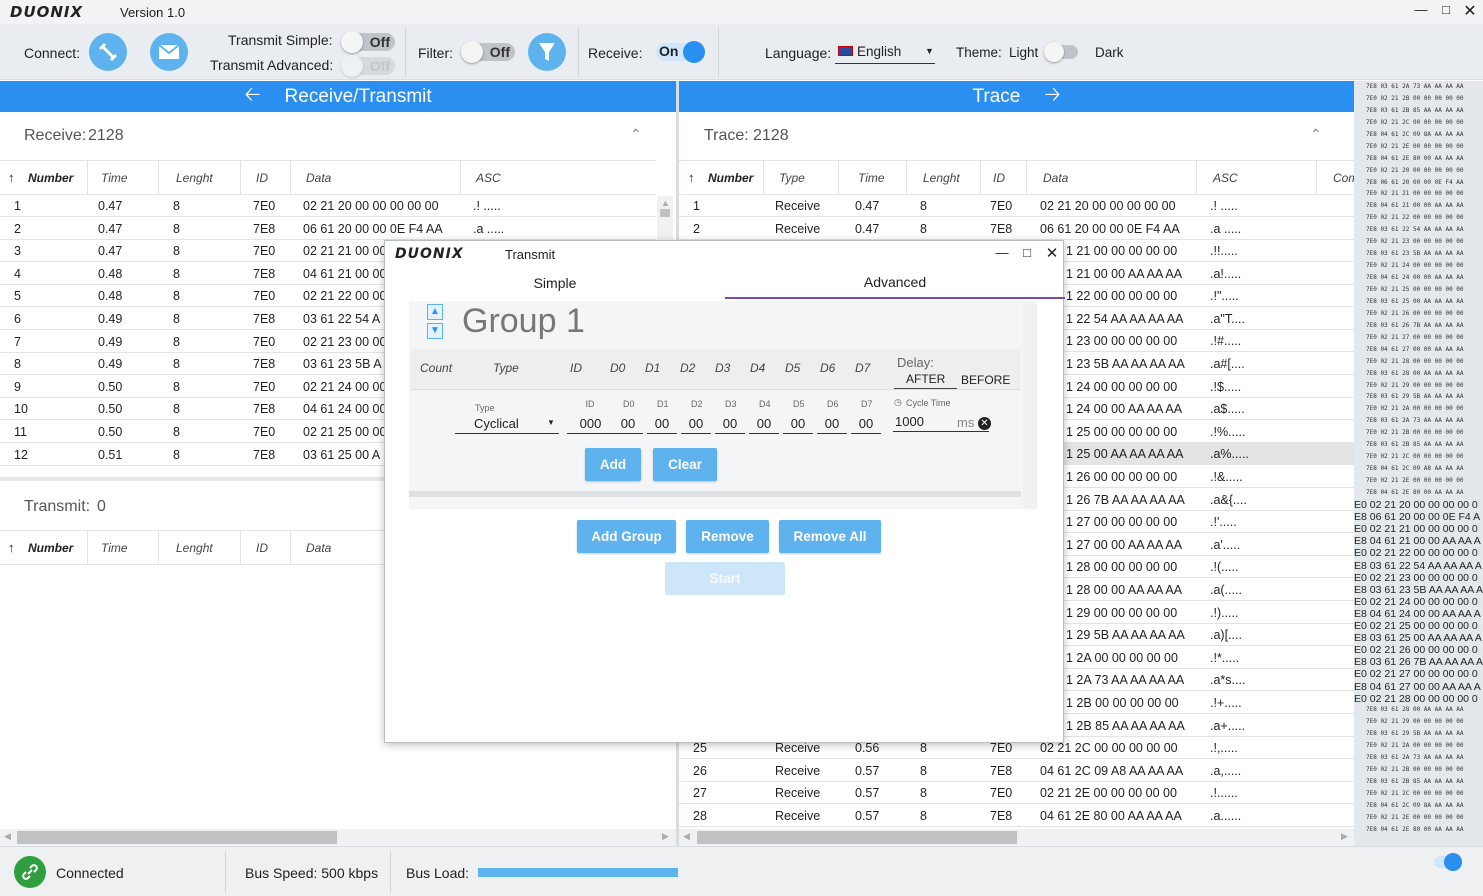 The width and height of the screenshot is (1483, 896). What do you see at coordinates (264, 341) in the screenshot?
I see `table-cell: 7E0` at bounding box center [264, 341].